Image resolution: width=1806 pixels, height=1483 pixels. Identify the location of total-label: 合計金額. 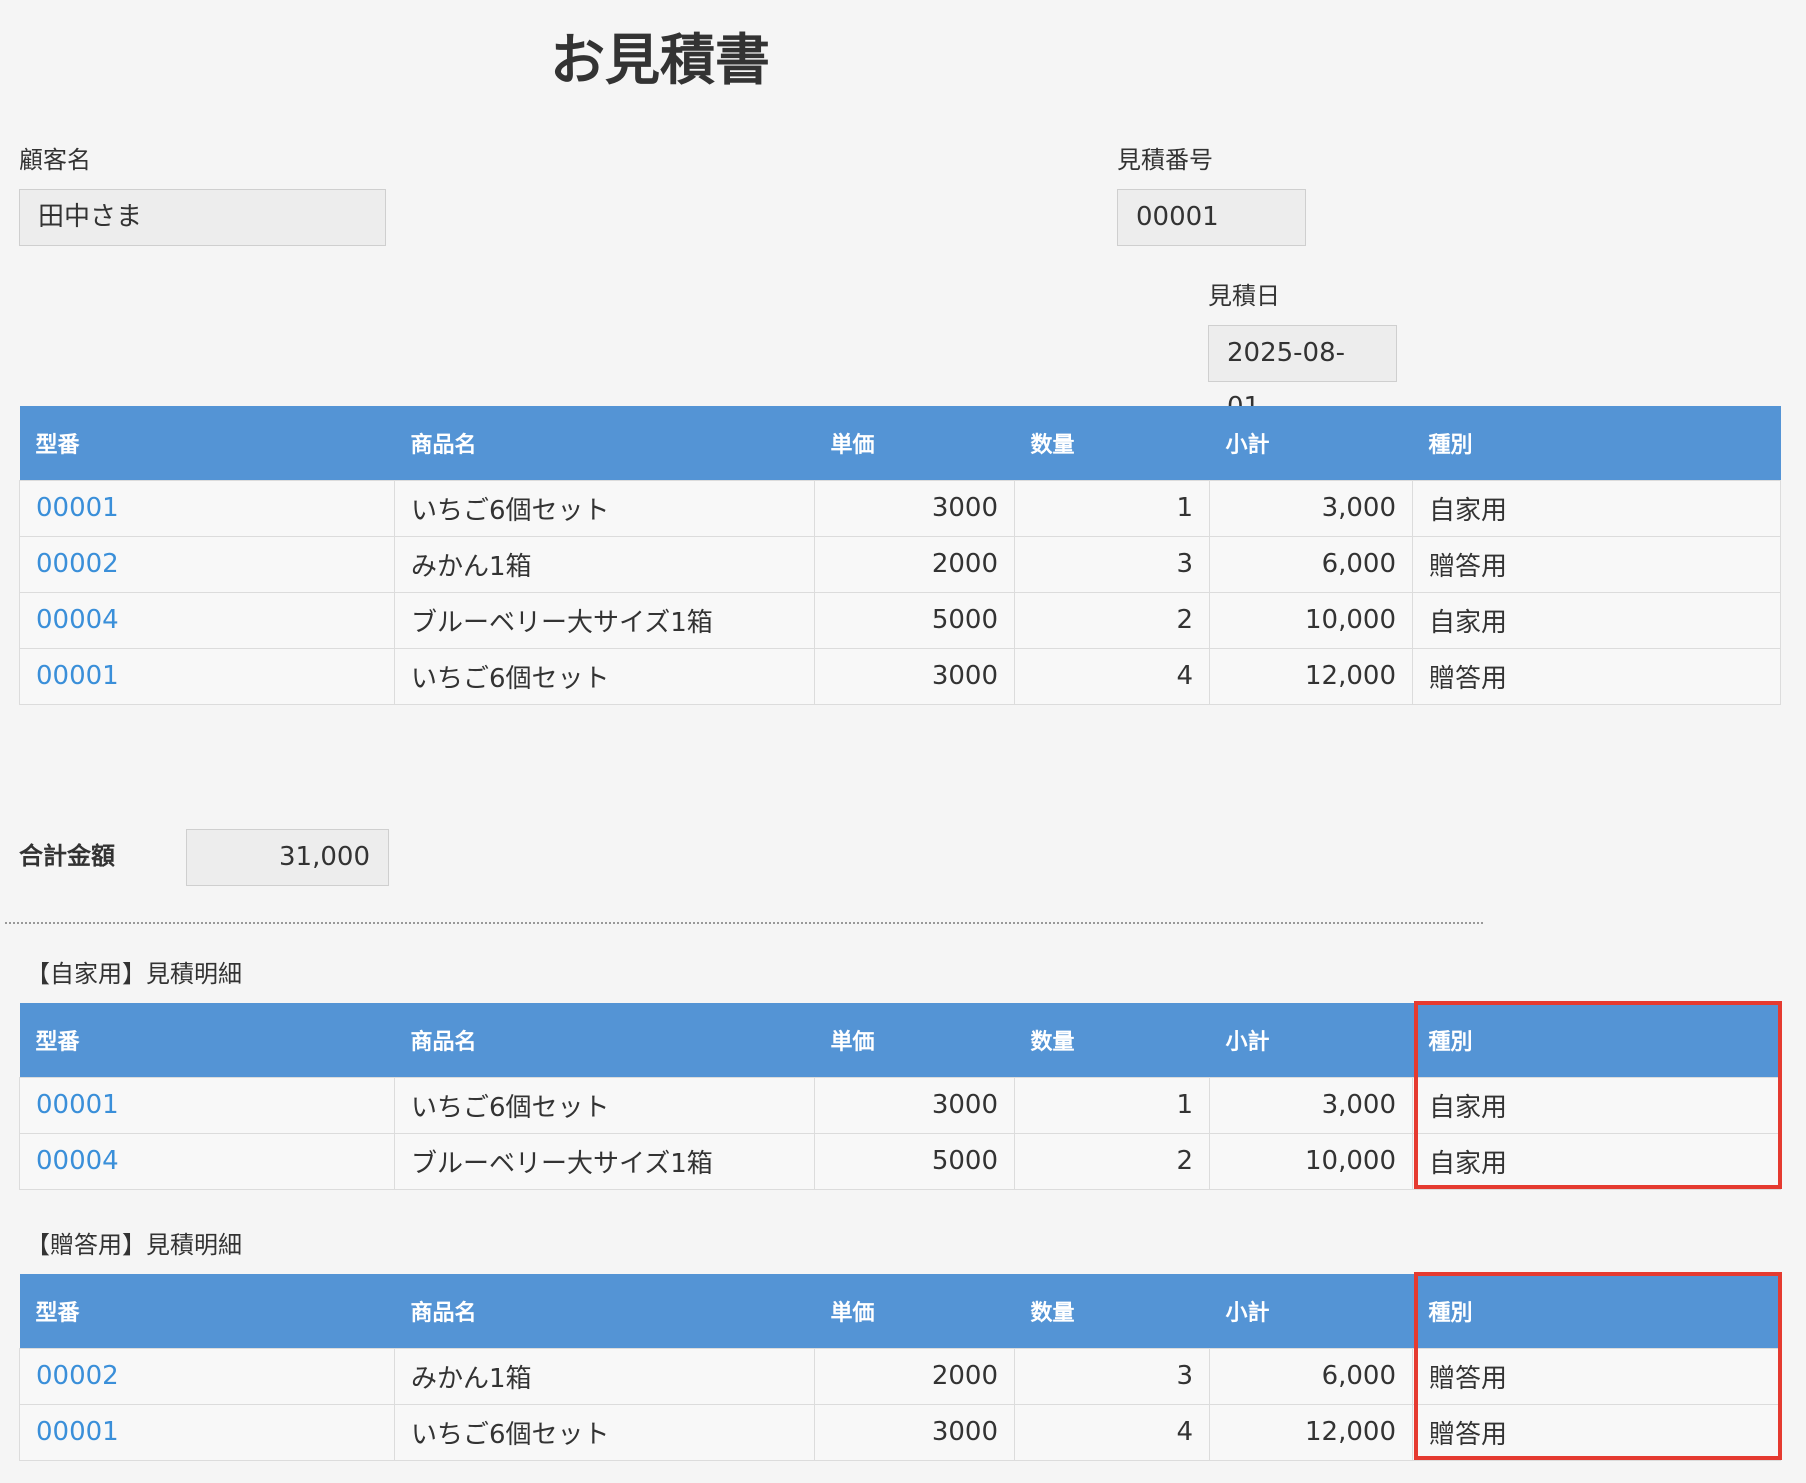
(67, 856).